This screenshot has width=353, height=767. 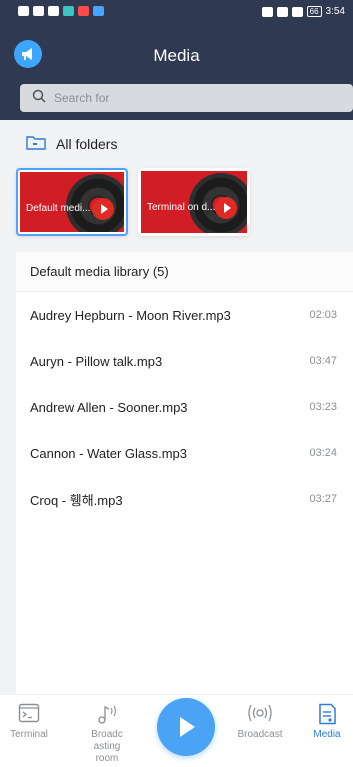 What do you see at coordinates (107, 758) in the screenshot?
I see `nav-broadcasting-room-label-3: room` at bounding box center [107, 758].